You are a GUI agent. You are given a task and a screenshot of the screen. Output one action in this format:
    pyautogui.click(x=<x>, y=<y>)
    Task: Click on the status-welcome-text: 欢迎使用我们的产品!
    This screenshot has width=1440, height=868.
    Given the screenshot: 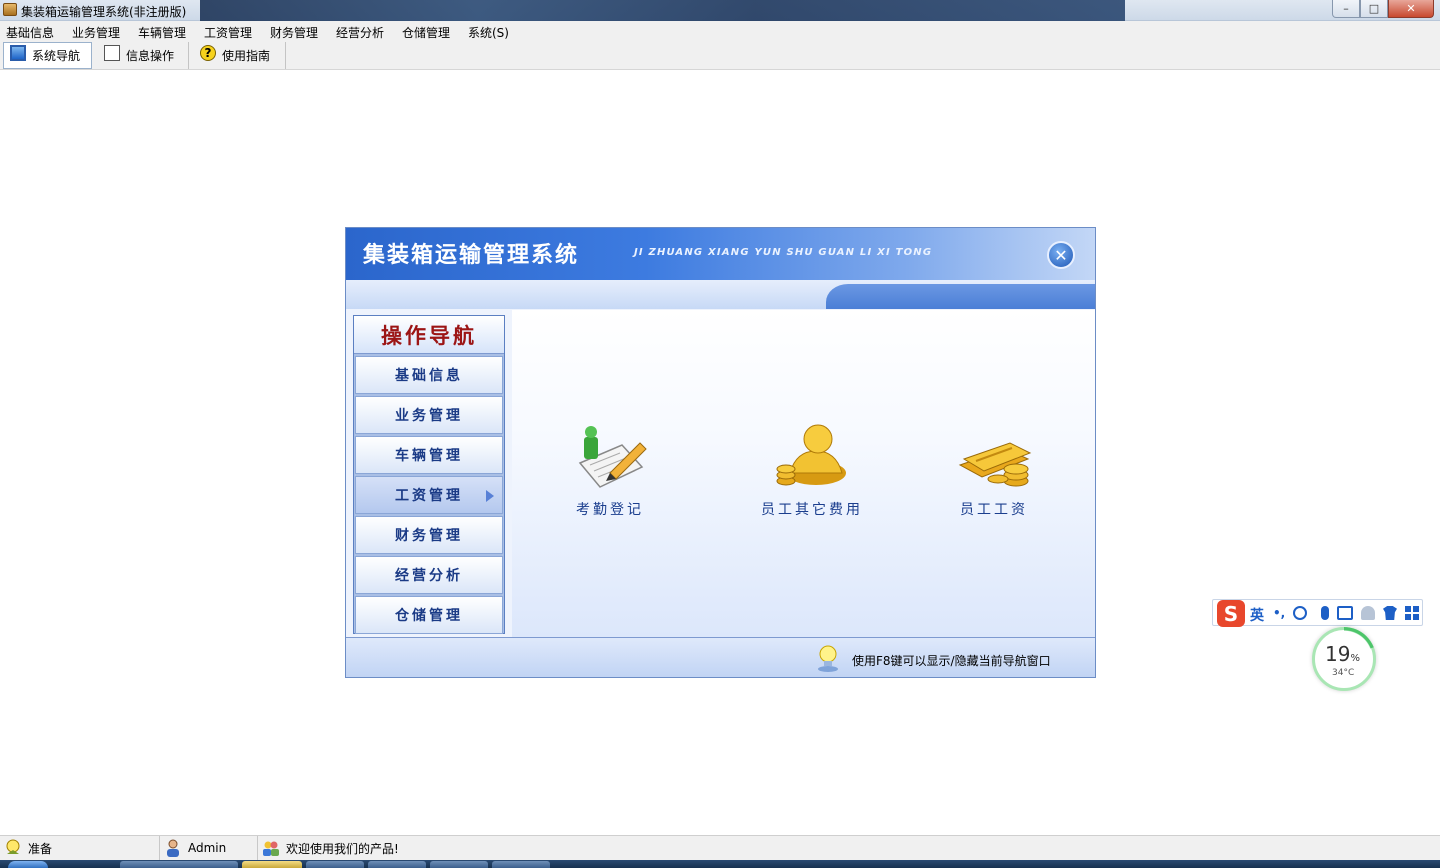 What is the action you would take?
    pyautogui.click(x=342, y=848)
    